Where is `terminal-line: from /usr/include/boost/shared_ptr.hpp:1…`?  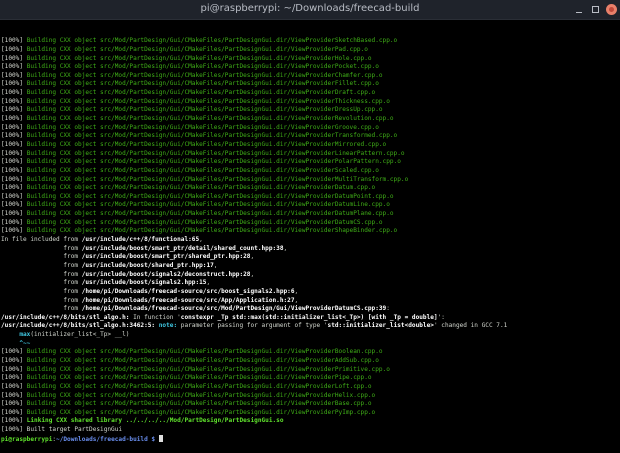
terminal-line: from /usr/include/boost/shared_ptr.hpp:1… is located at coordinates (308, 266).